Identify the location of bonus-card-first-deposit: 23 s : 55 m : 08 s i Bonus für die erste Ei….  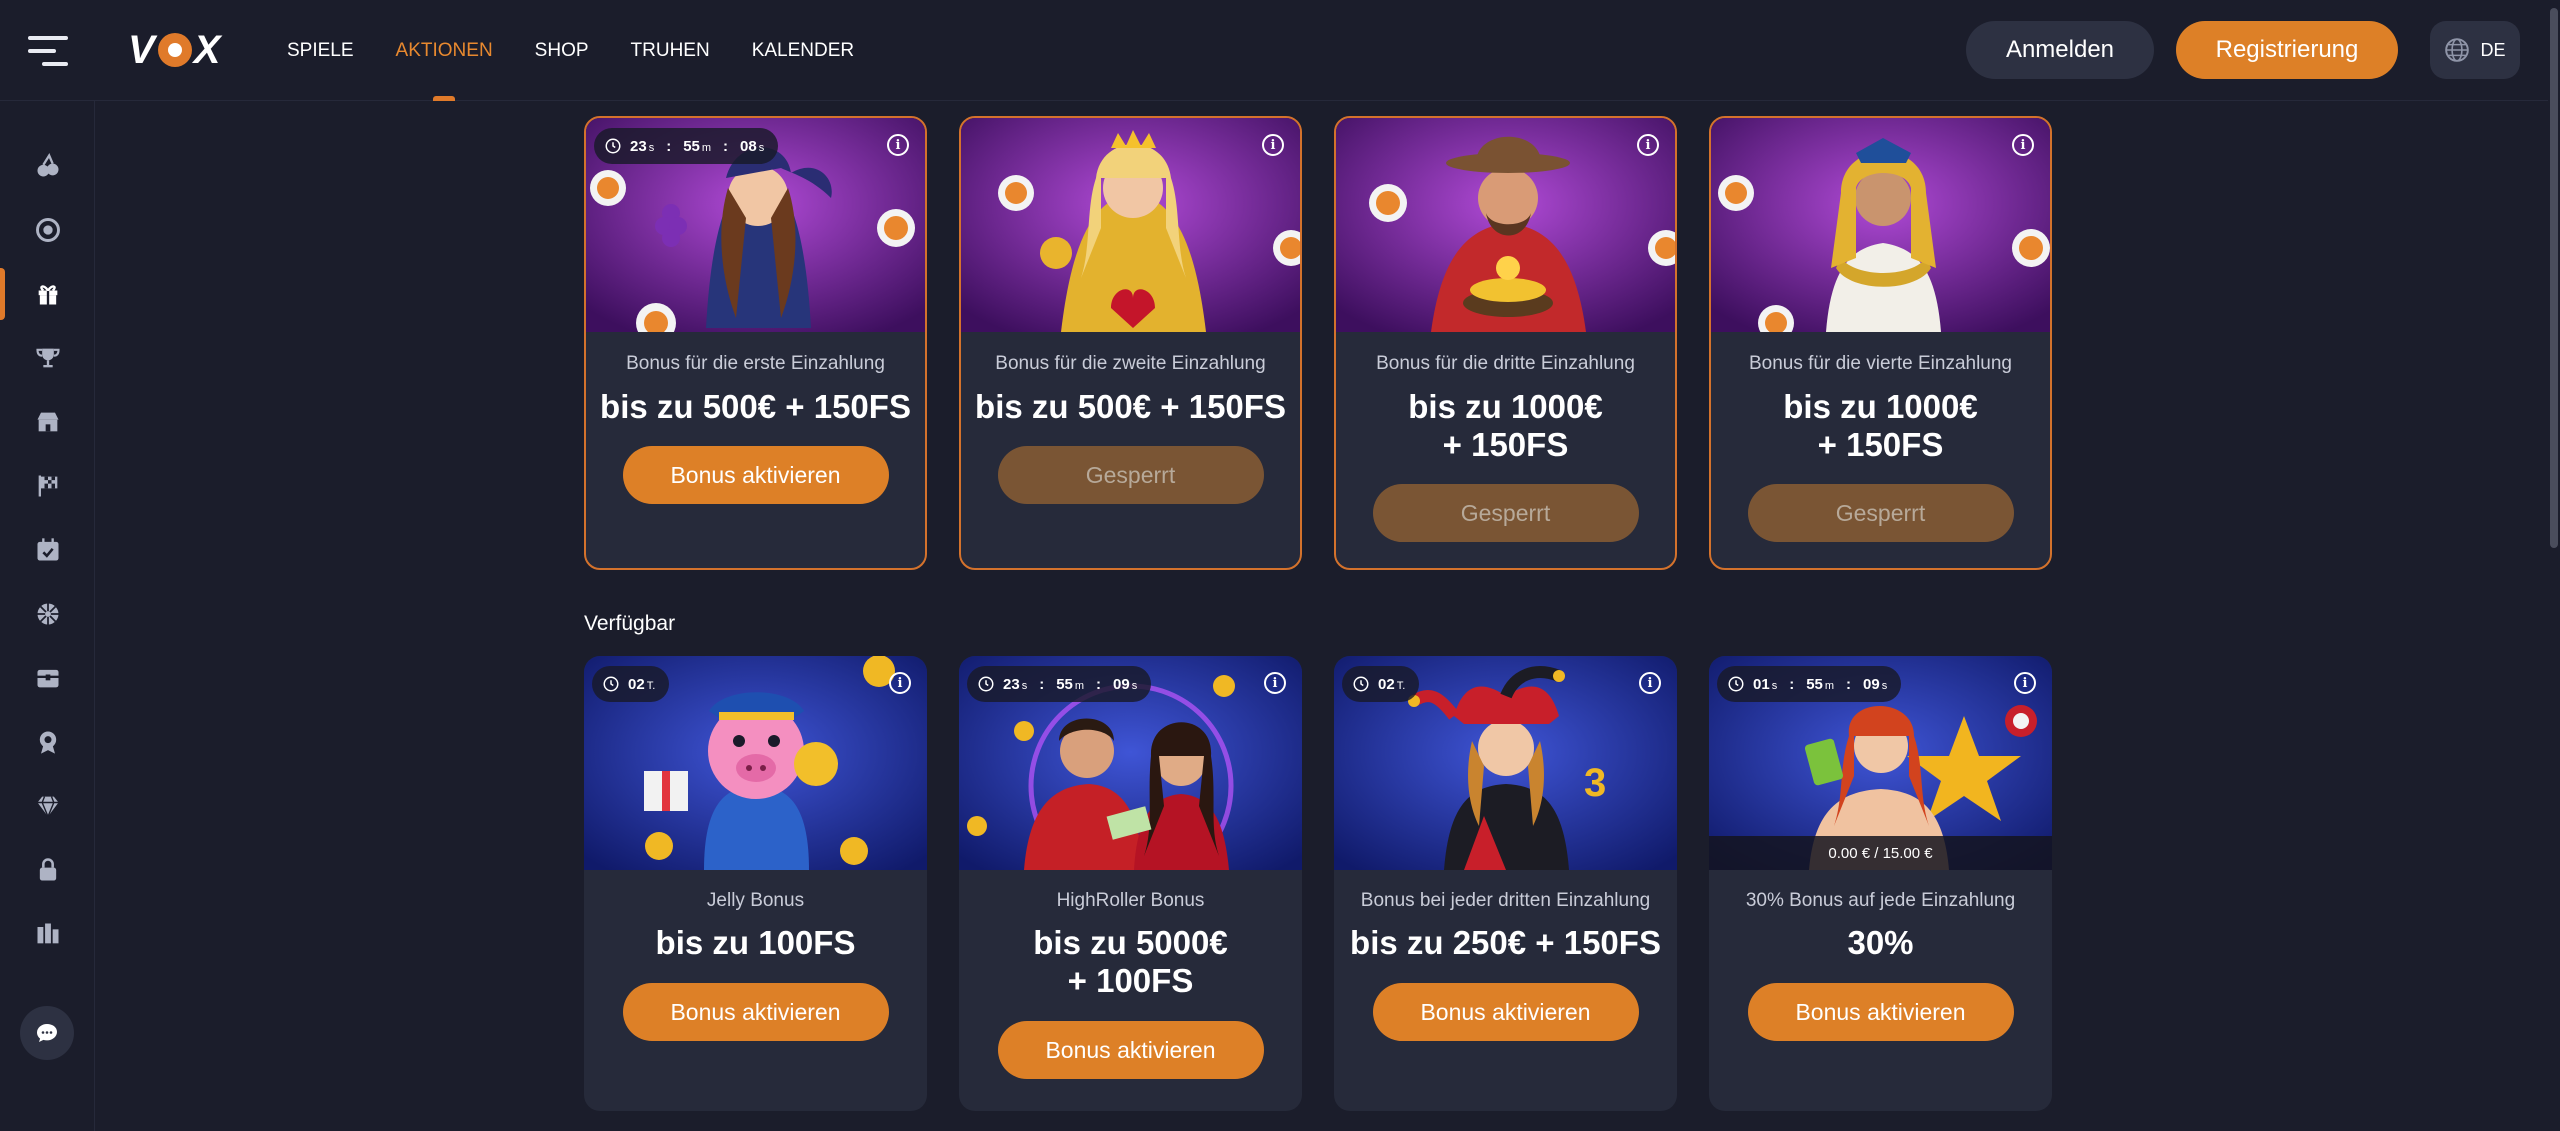
(755, 343).